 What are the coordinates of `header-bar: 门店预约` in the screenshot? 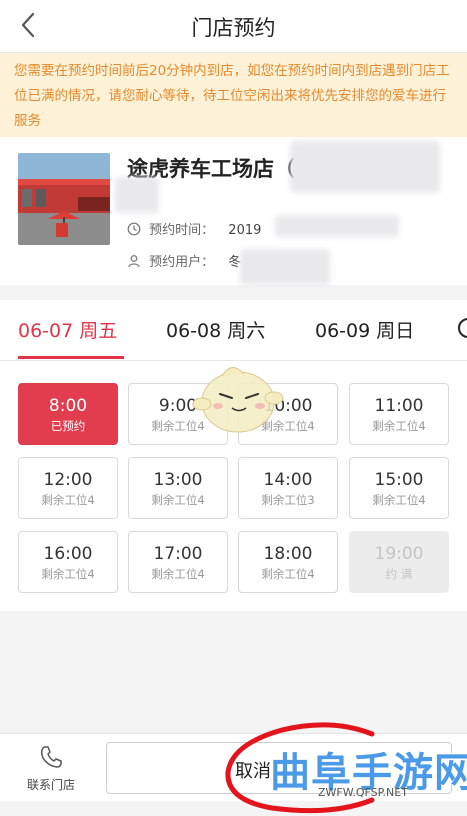 It's located at (233, 26).